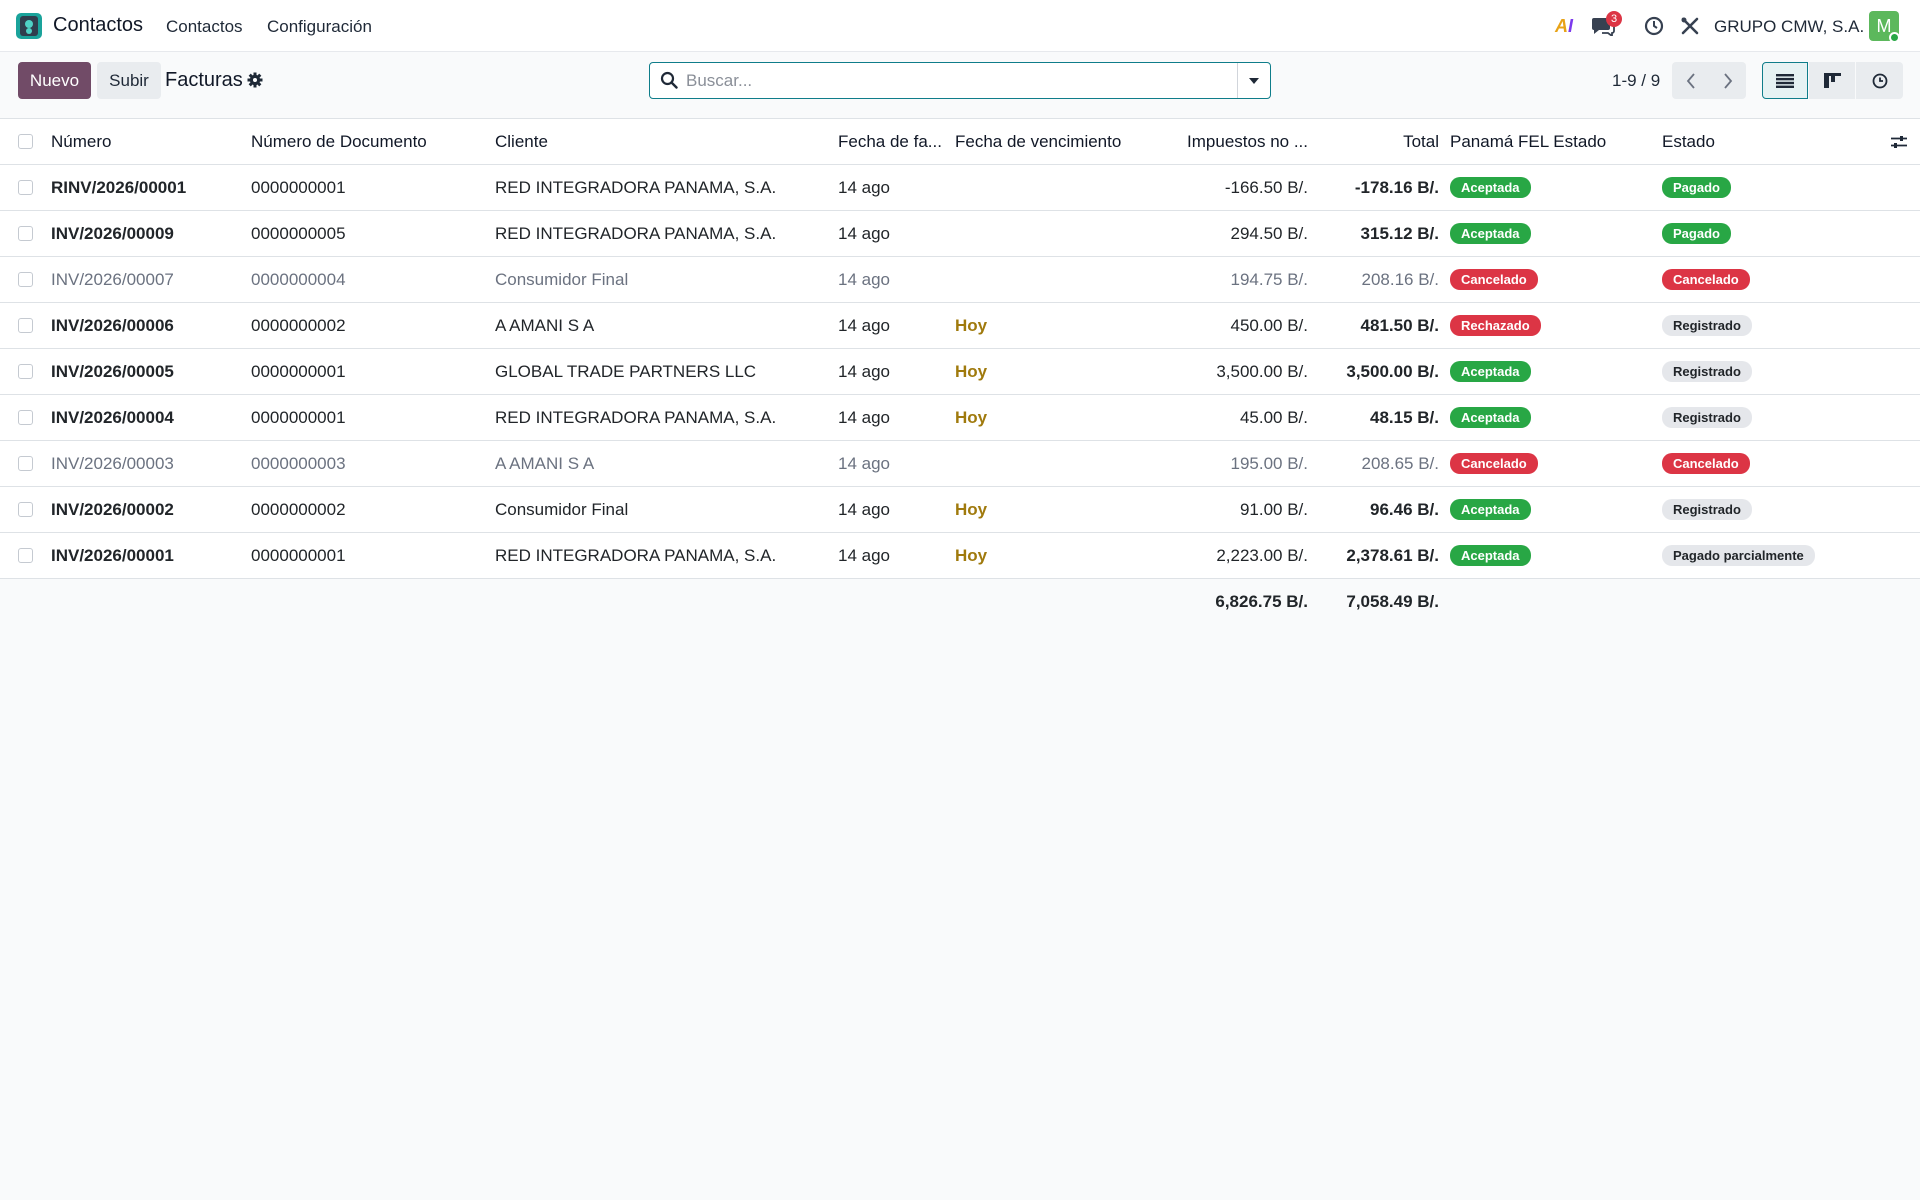  I want to click on company-switcher: GRUPO CMW, S.A., so click(1789, 27).